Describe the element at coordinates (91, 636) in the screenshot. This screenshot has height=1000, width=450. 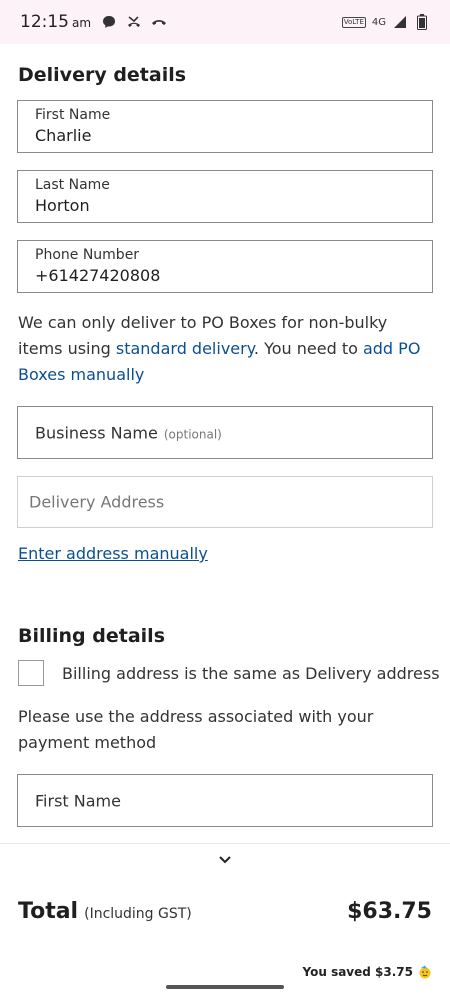
I see `billing-details-title: Billing details` at that location.